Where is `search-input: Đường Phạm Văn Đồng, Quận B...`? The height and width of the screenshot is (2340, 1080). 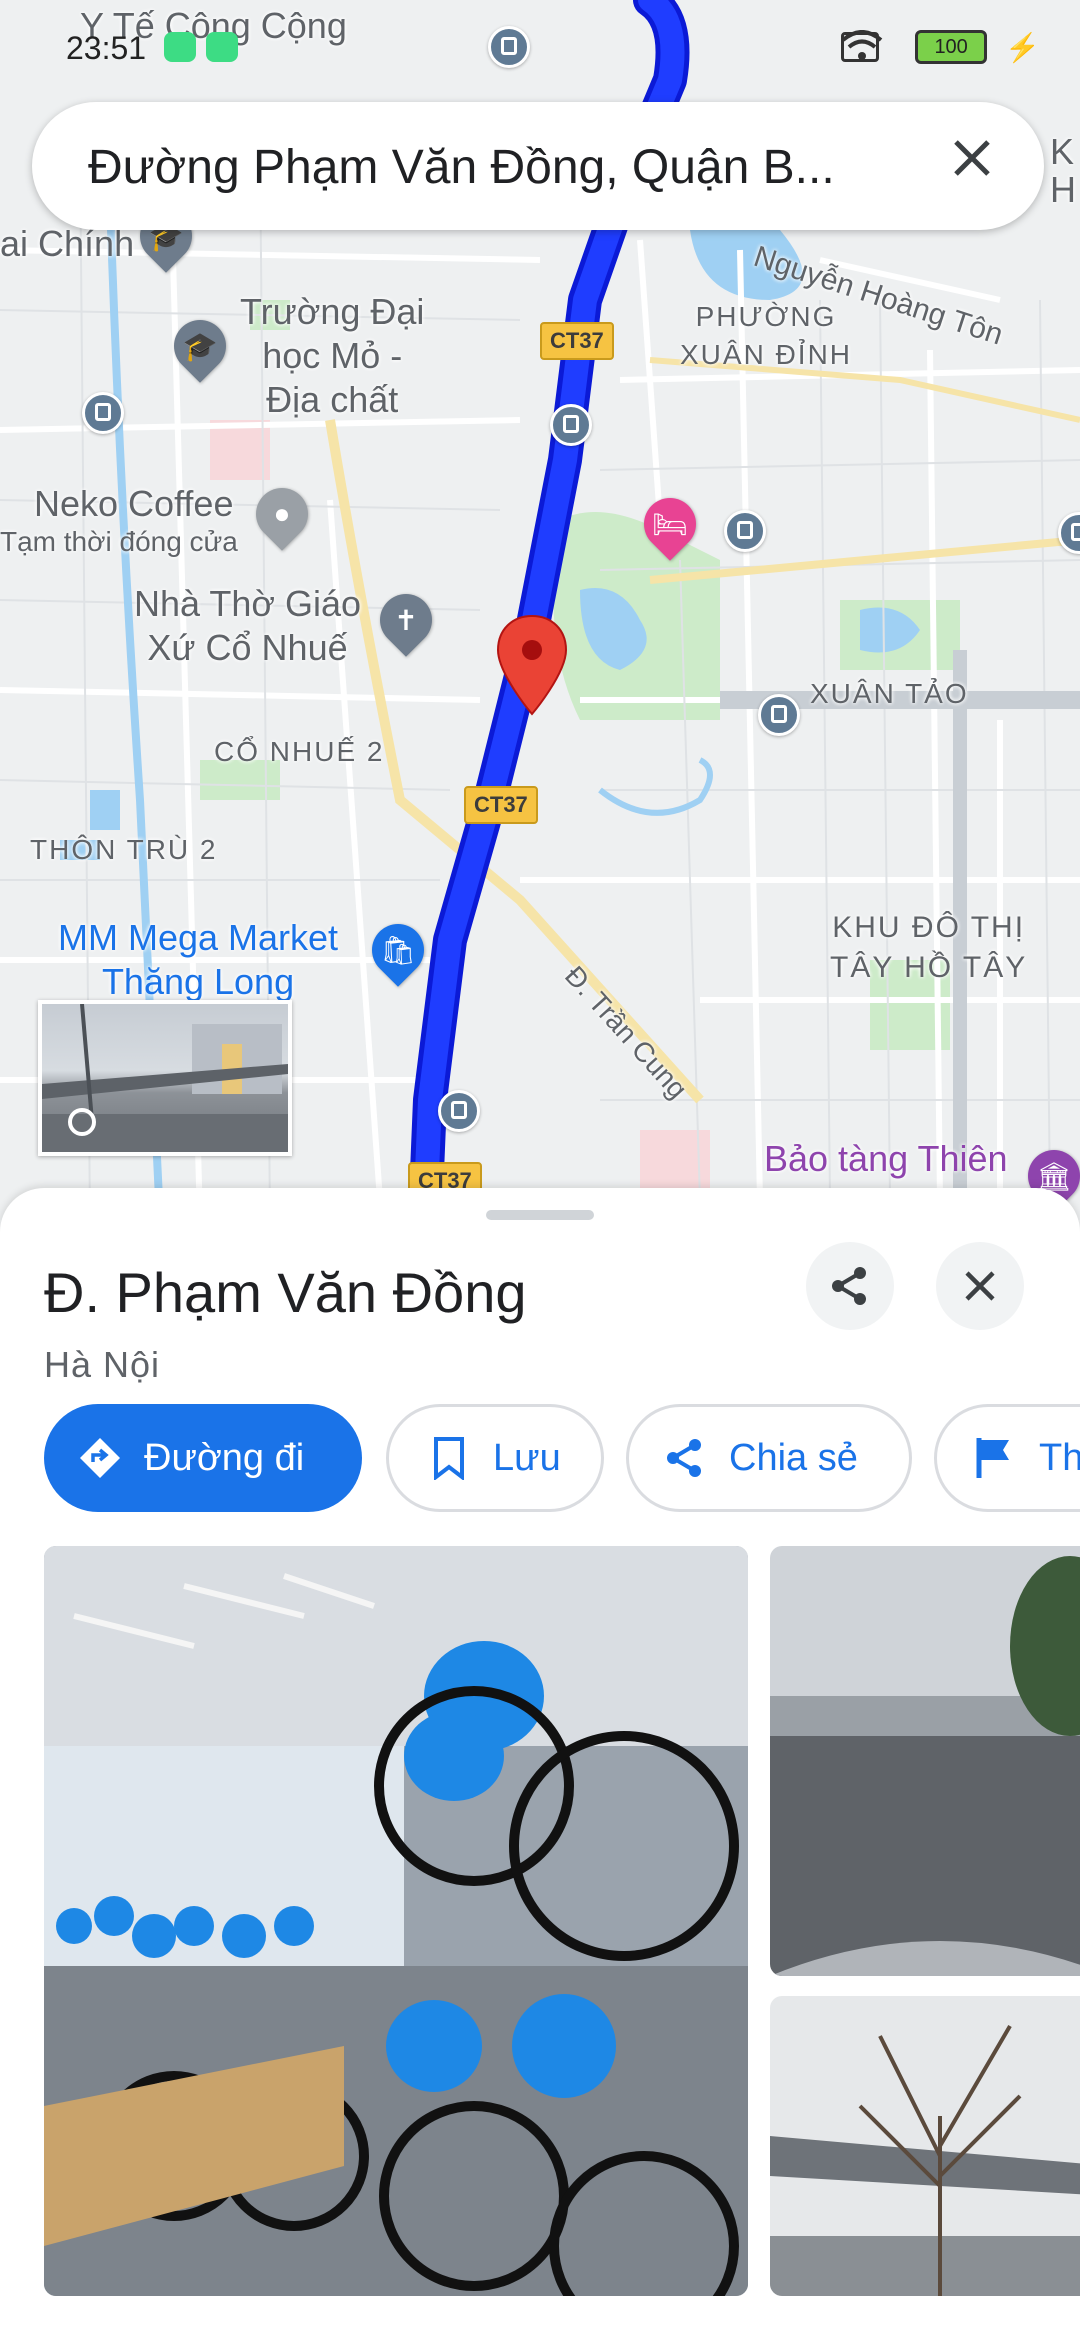 search-input: Đường Phạm Văn Đồng, Quận B... is located at coordinates (518, 167).